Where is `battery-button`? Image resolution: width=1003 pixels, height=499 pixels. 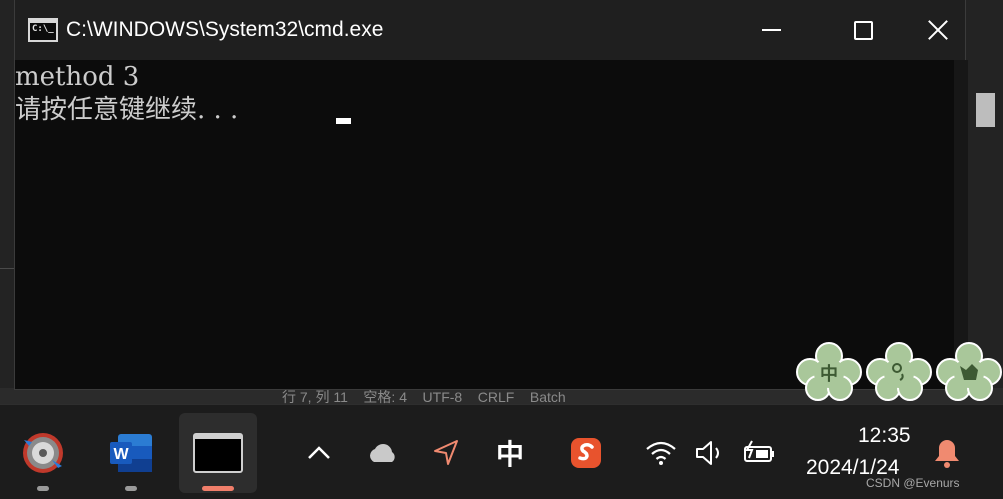 battery-button is located at coordinates (759, 453).